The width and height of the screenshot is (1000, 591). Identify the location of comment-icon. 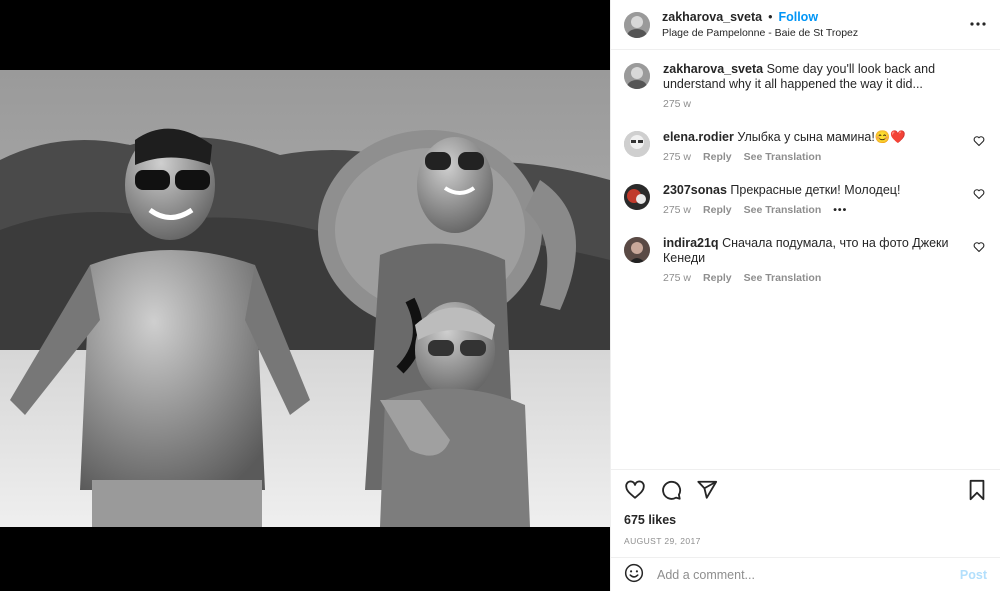
(671, 491).